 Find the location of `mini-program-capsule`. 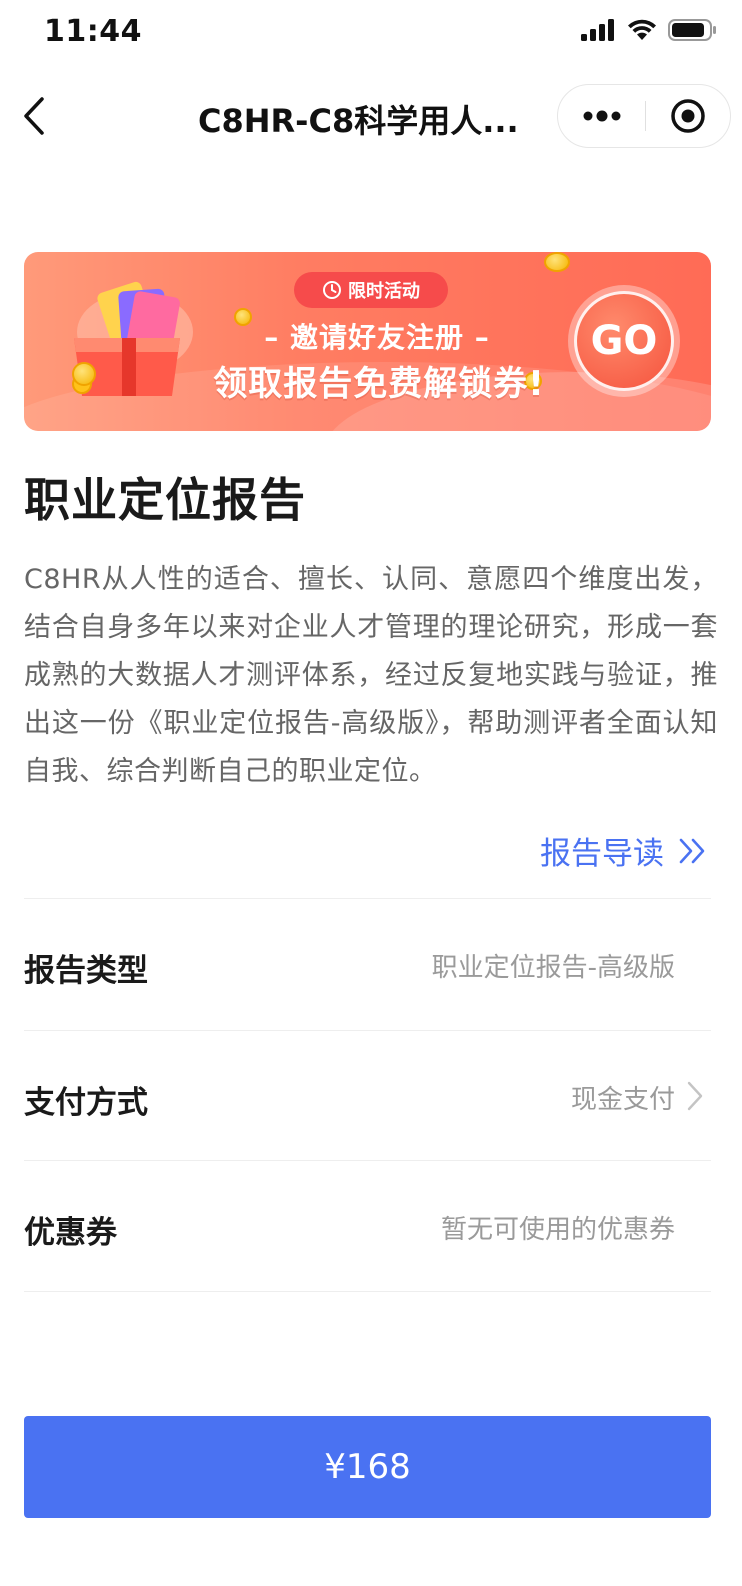

mini-program-capsule is located at coordinates (644, 116).